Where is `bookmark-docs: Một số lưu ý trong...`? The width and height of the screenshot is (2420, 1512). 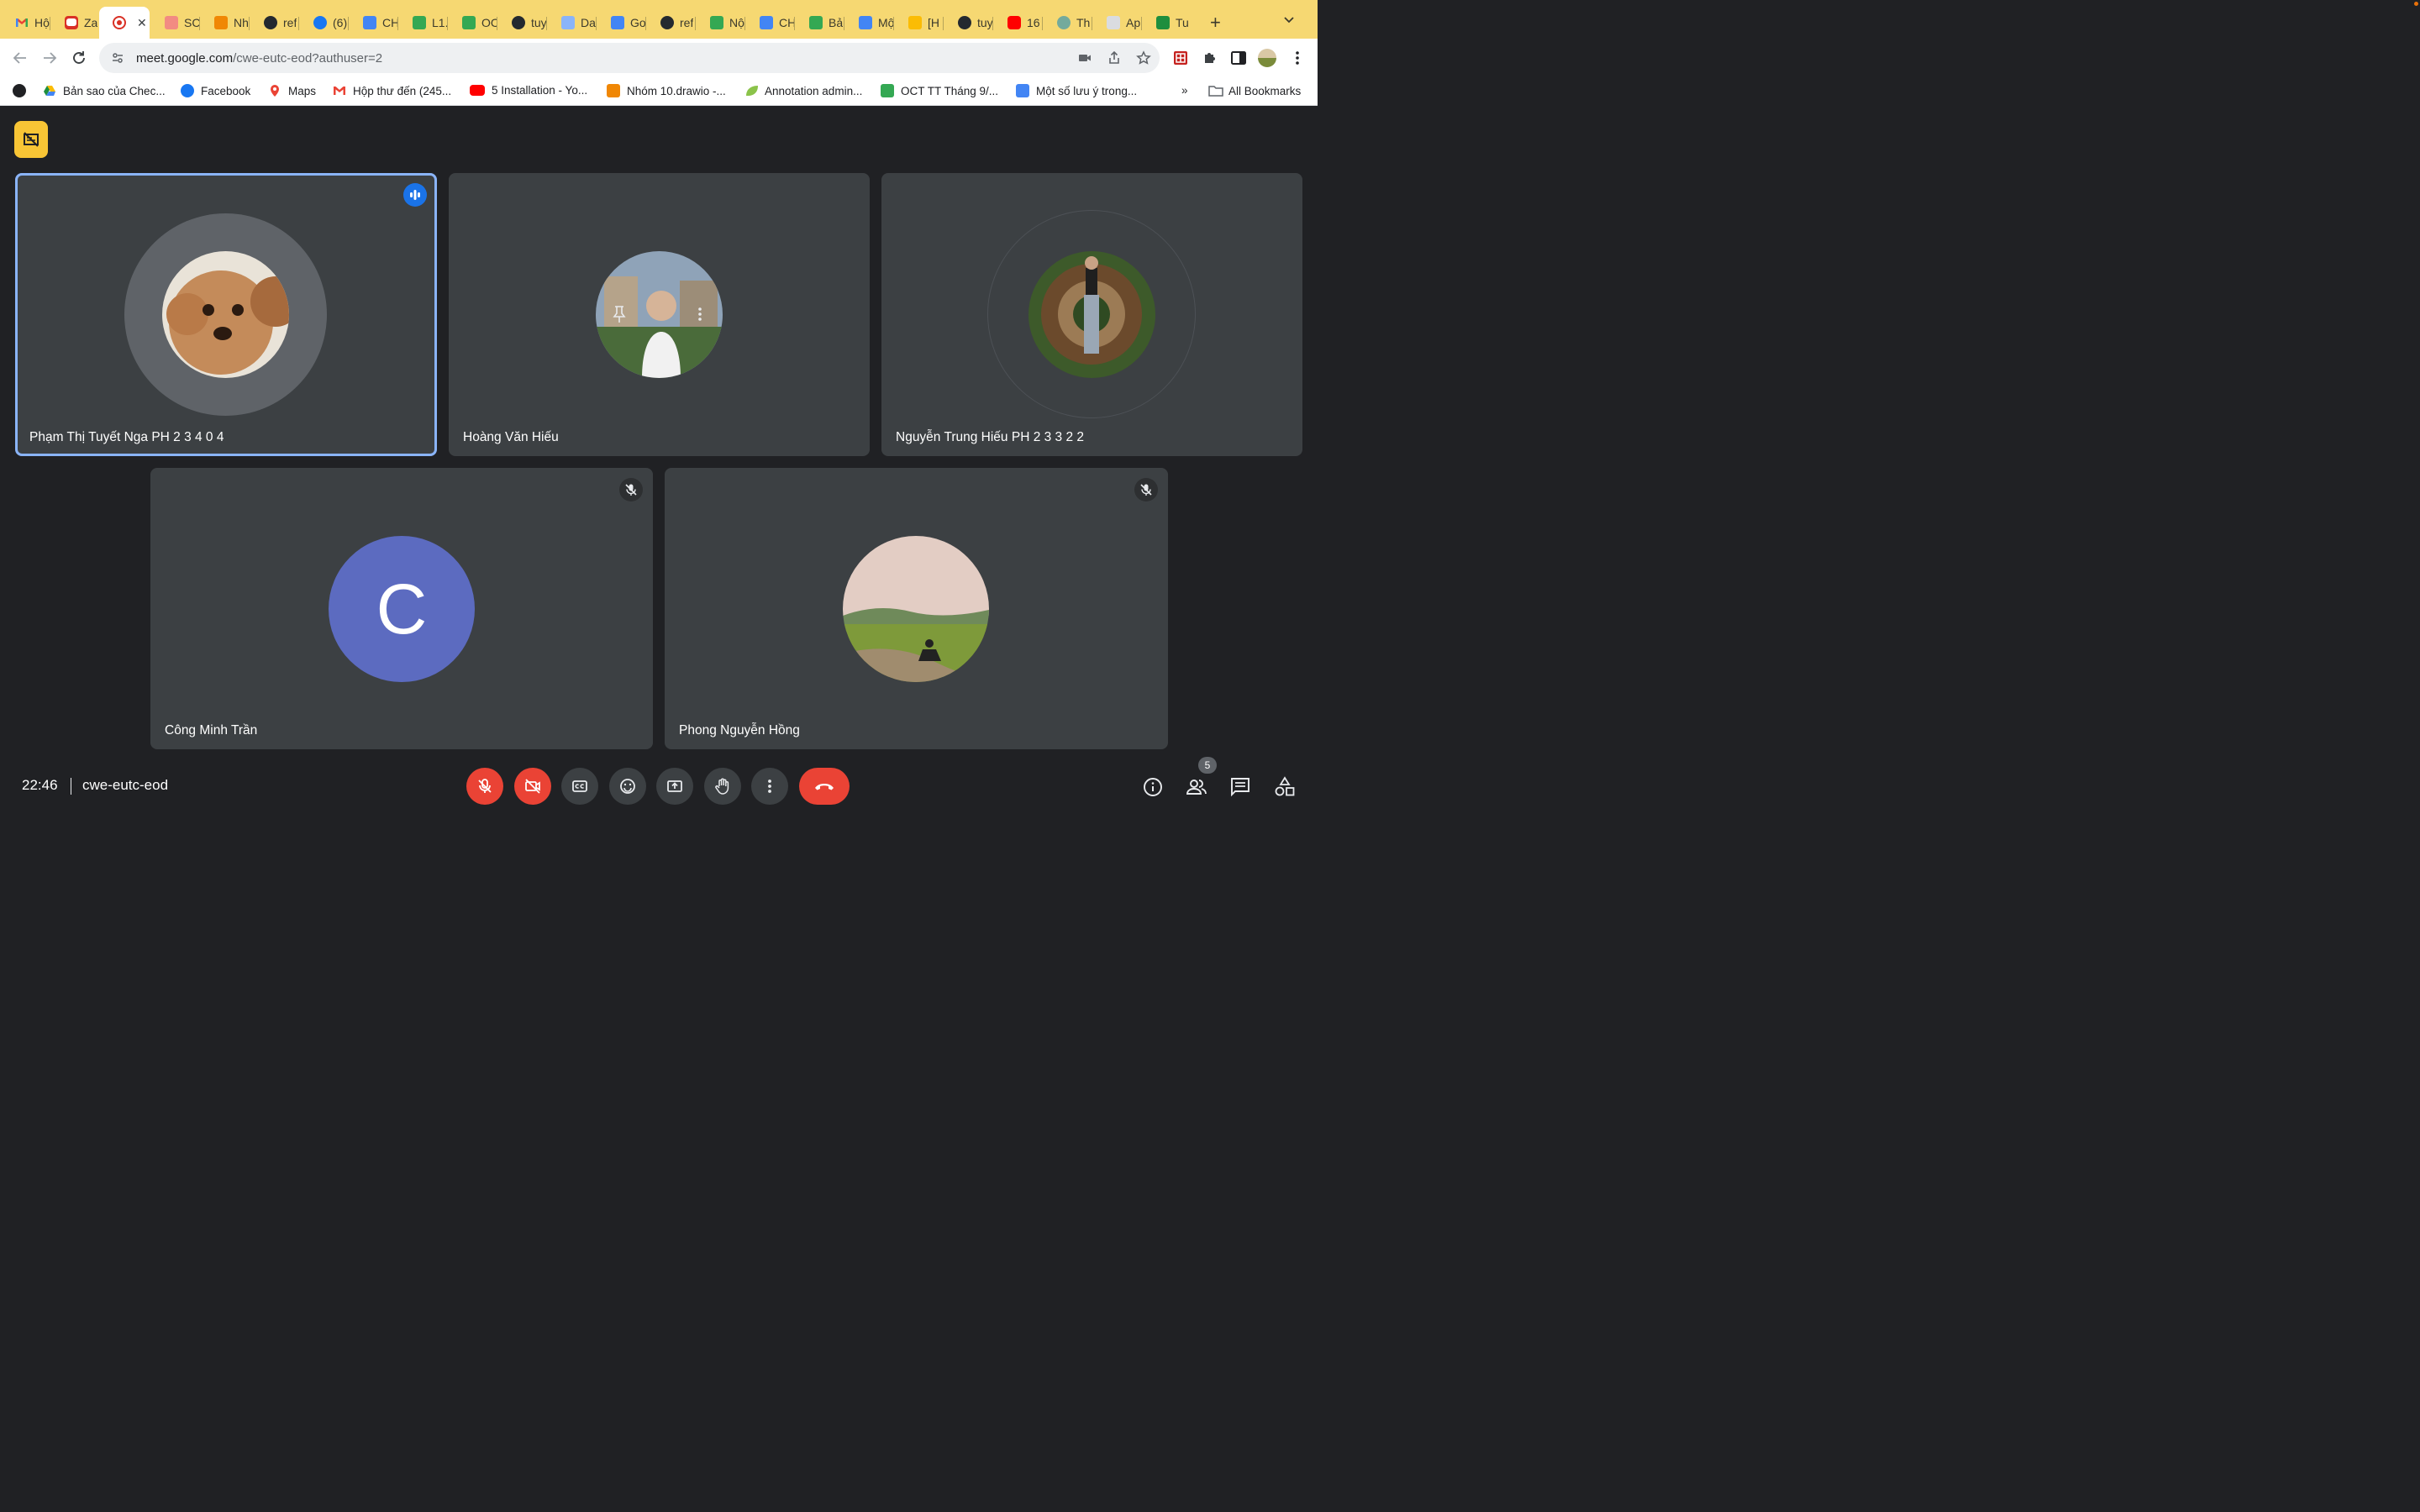
bookmark-docs: Một số lưu ý trong... is located at coordinates (1076, 90).